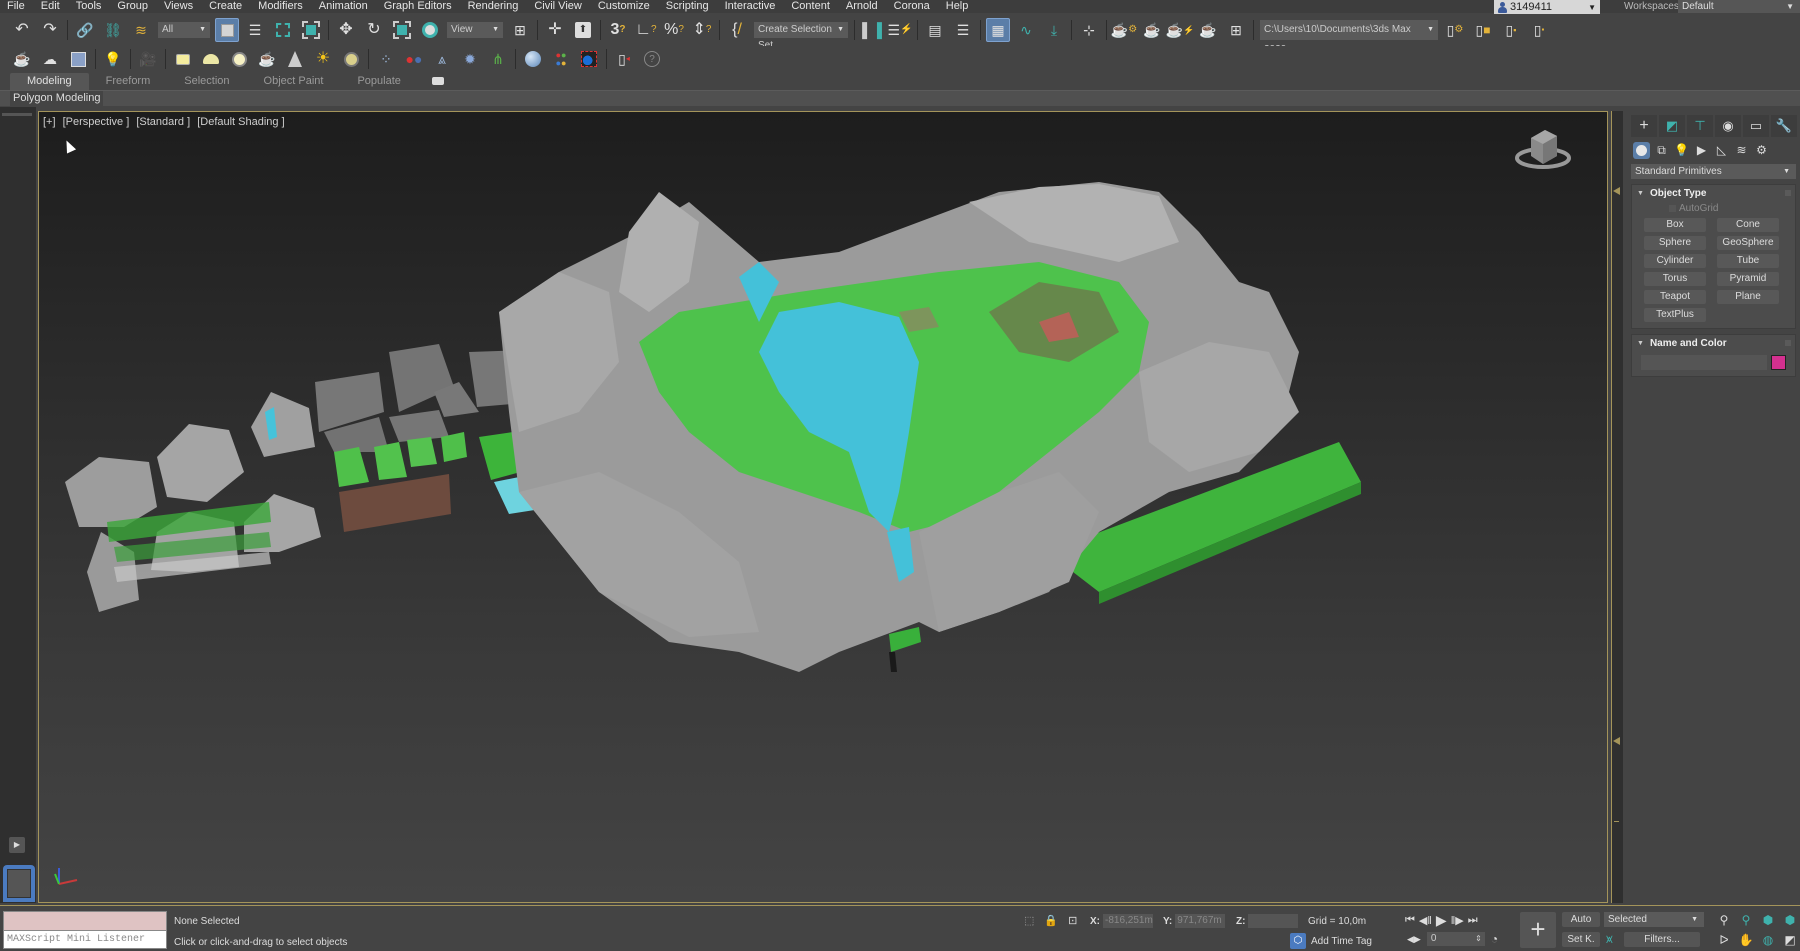 This screenshot has width=1800, height=951. What do you see at coordinates (1072, 920) in the screenshot?
I see `absolute-mode-icon: ⊡` at bounding box center [1072, 920].